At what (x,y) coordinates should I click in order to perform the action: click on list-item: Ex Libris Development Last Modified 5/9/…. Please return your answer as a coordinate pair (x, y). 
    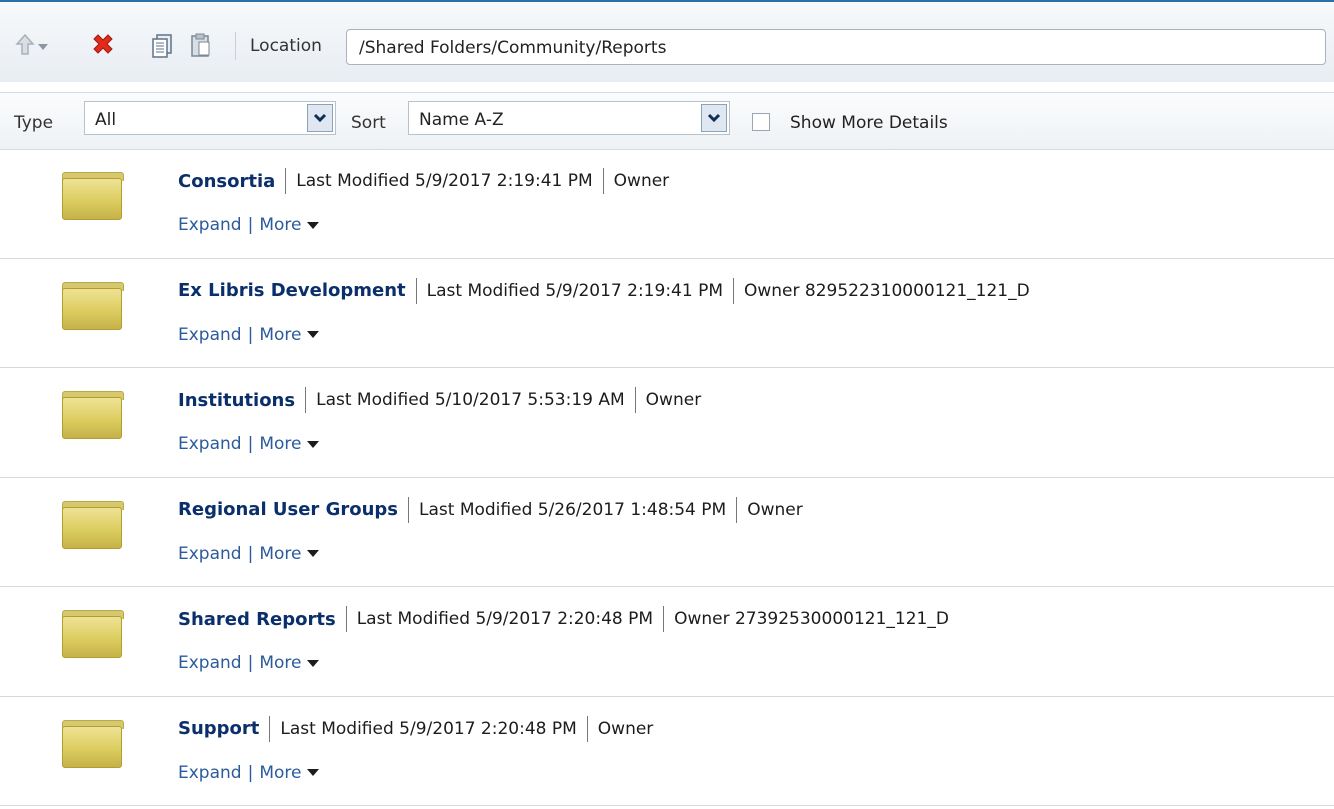
    Looking at the image, I should click on (667, 313).